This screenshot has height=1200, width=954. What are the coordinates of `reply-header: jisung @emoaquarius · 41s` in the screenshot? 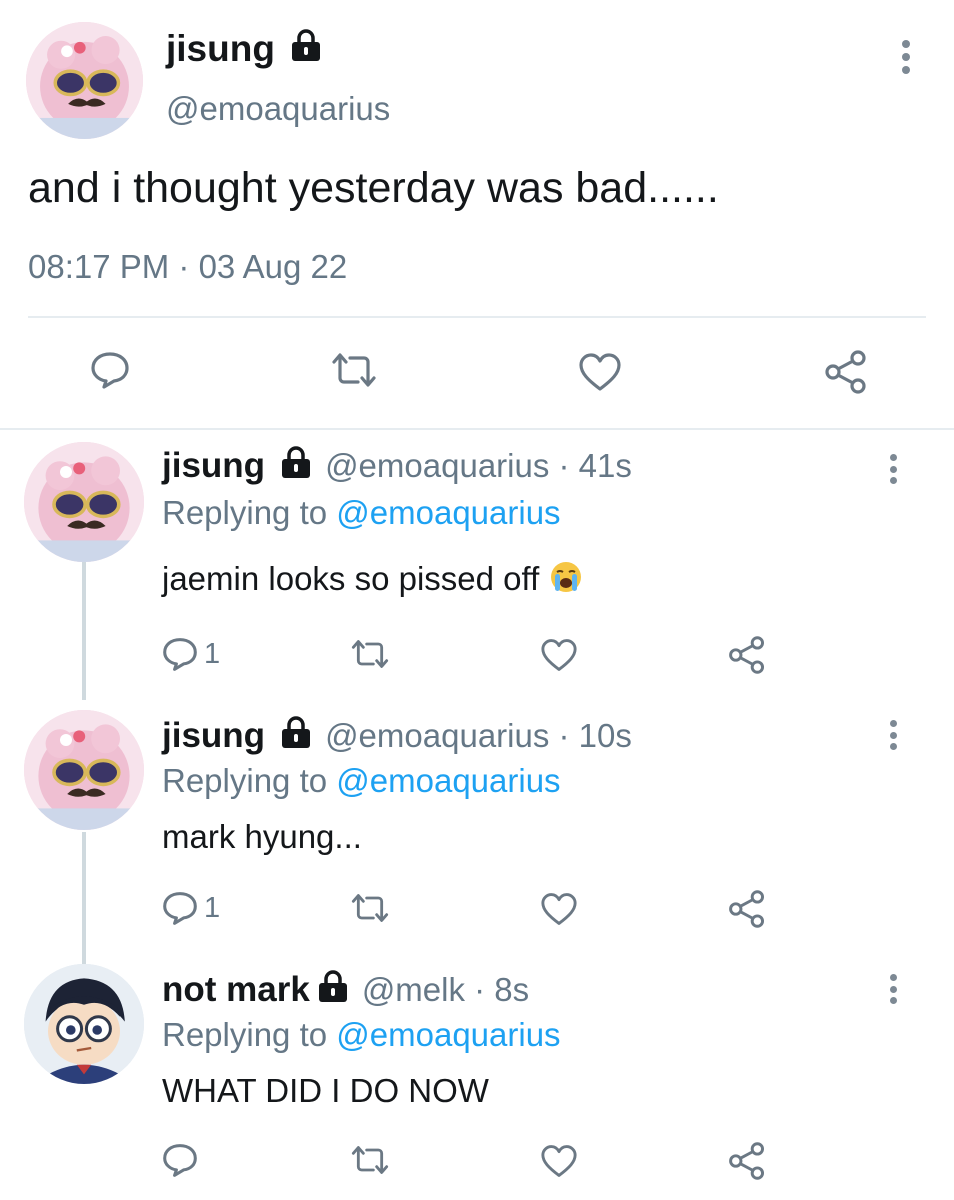 It's located at (397, 466).